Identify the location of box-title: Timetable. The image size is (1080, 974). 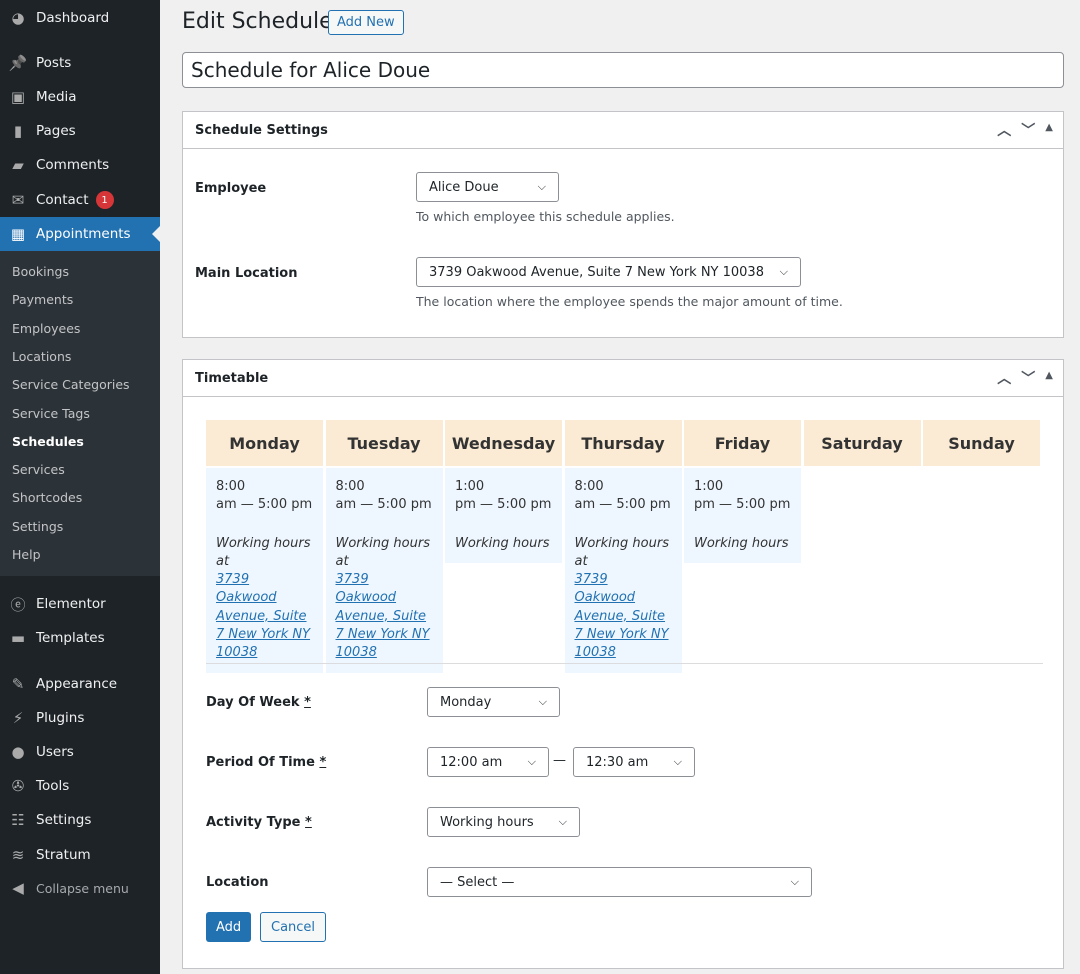
(232, 378).